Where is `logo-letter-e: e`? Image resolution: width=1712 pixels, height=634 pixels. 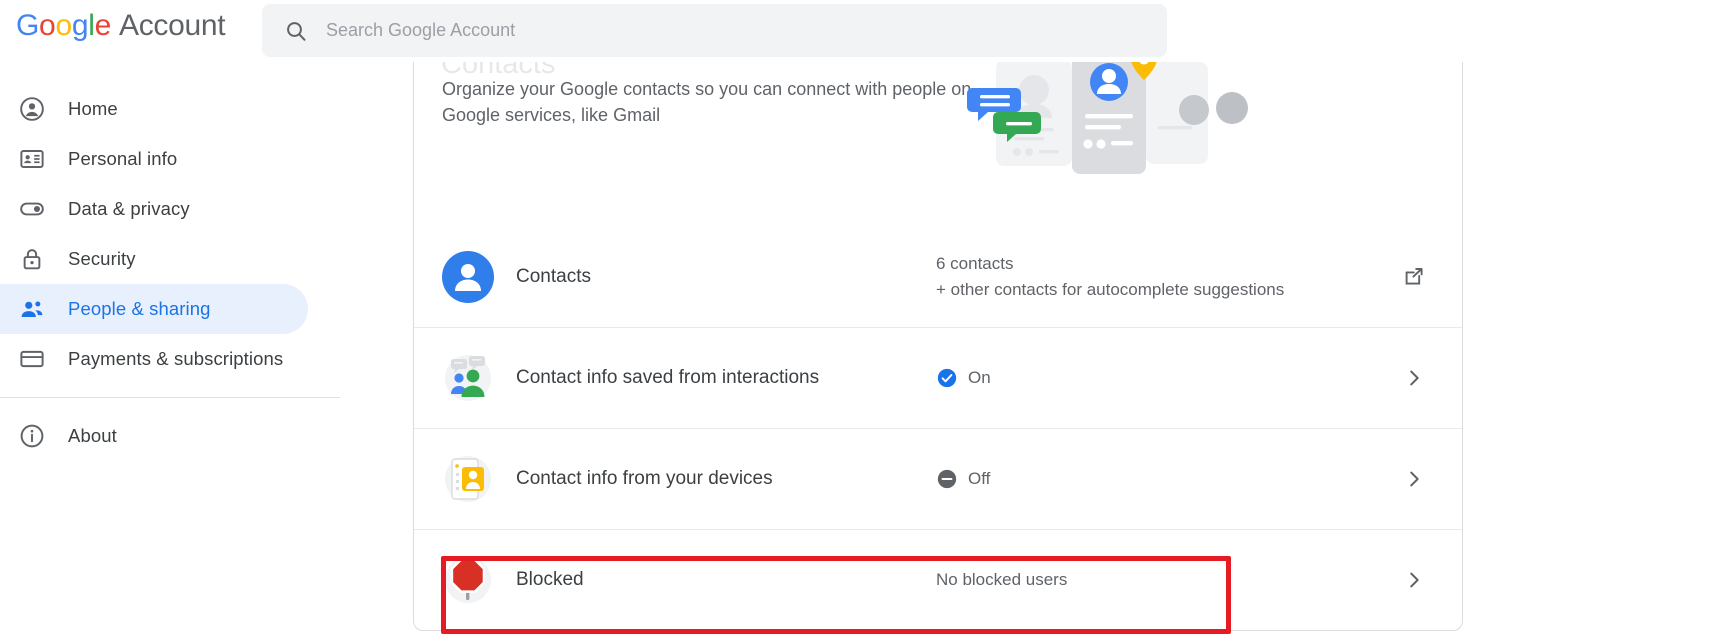
logo-letter-e: e is located at coordinates (103, 25).